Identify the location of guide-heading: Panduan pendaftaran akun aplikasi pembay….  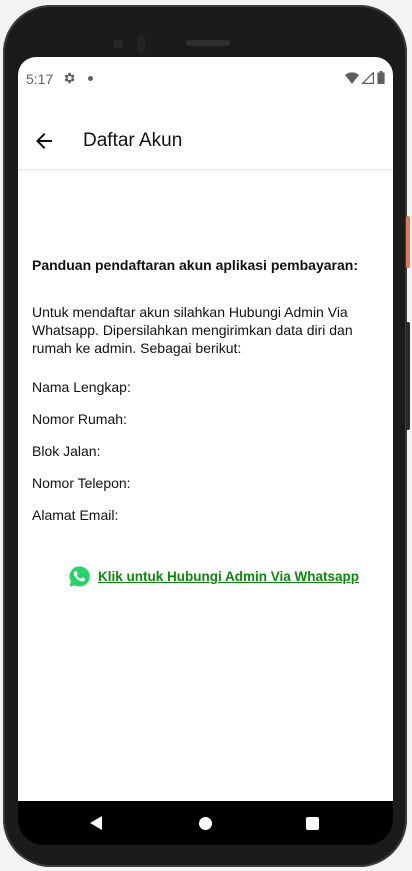
(195, 265).